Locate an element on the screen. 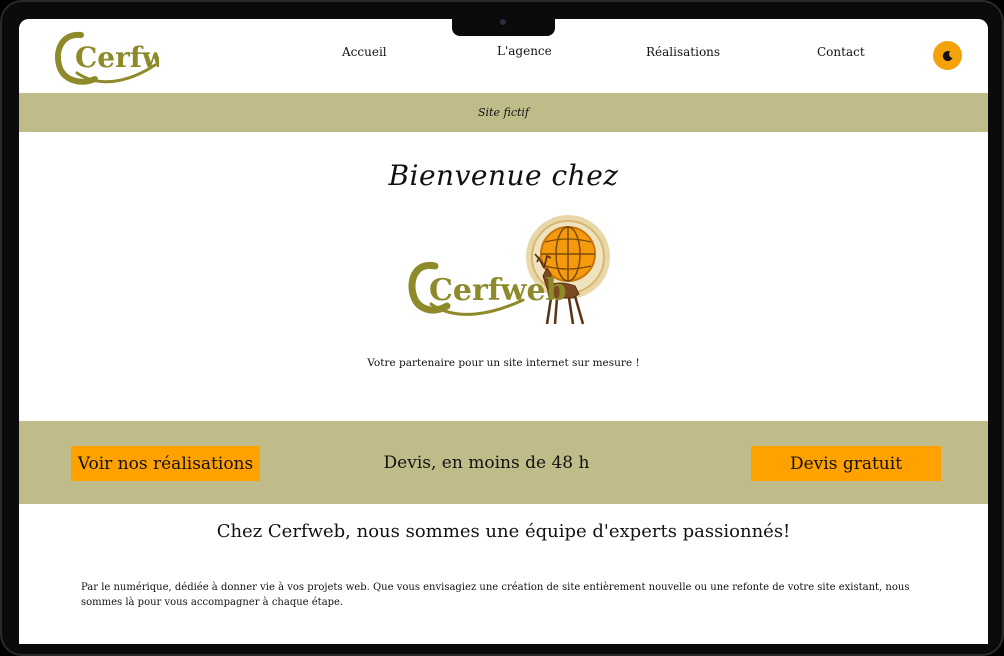  view-portfolio-button: Voir nos réalisations is located at coordinates (165, 463).